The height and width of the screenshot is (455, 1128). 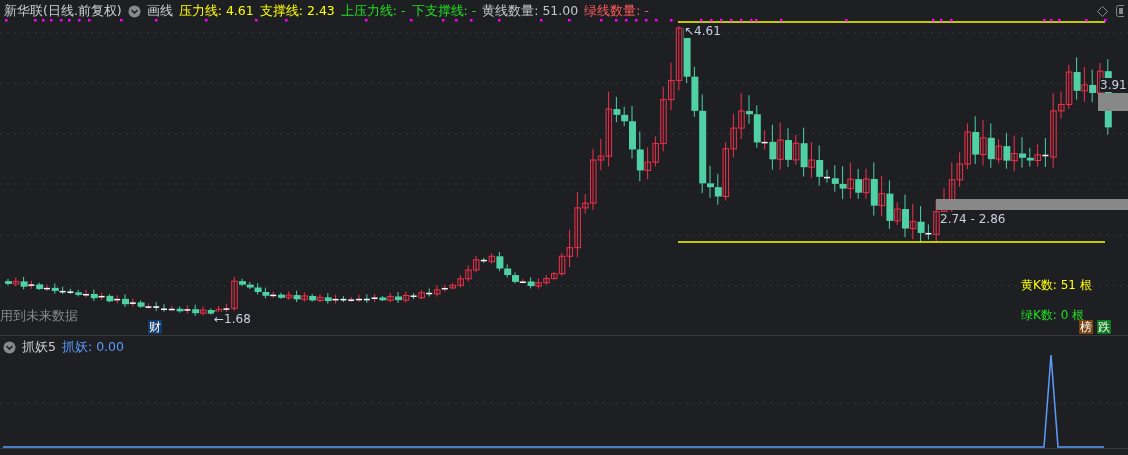 I want to click on panel-toggle-icon, so click(x=1120, y=11).